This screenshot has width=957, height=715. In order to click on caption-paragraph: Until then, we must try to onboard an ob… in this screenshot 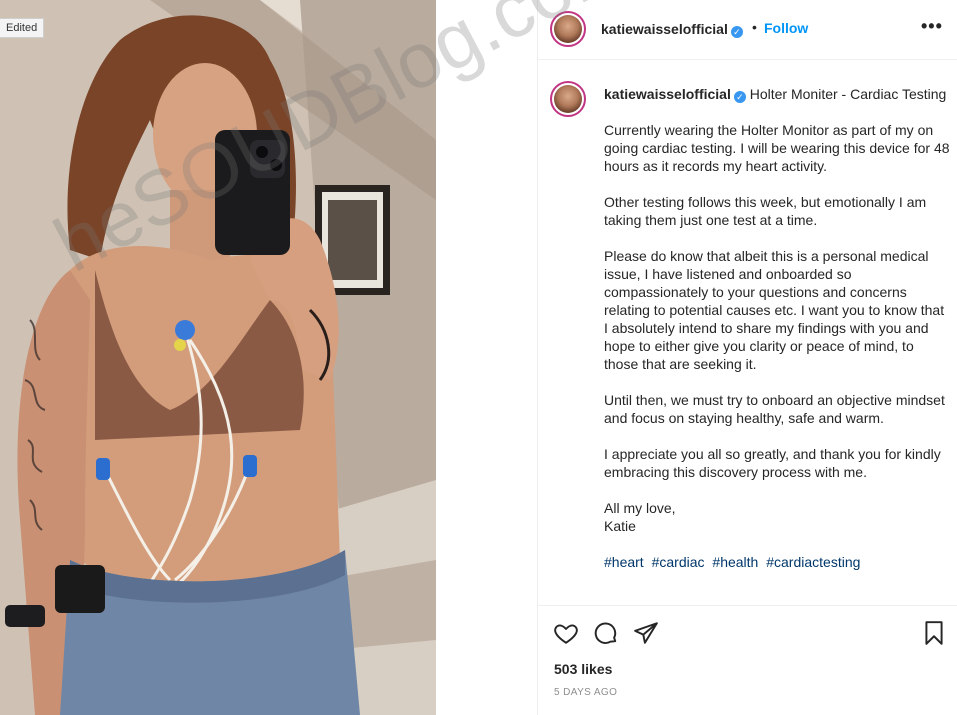, I will do `click(774, 409)`.